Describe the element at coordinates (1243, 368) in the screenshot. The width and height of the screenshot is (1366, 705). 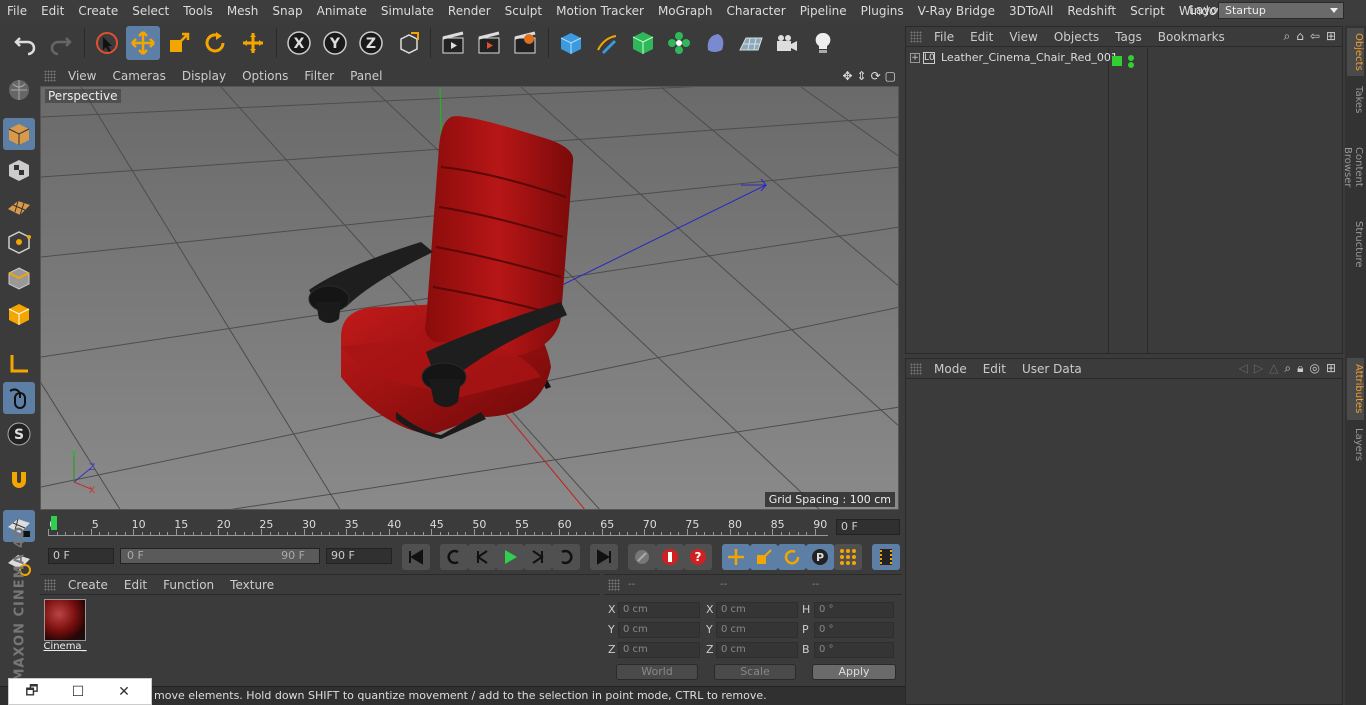
I see `back-arrow-icon: ◁` at that location.